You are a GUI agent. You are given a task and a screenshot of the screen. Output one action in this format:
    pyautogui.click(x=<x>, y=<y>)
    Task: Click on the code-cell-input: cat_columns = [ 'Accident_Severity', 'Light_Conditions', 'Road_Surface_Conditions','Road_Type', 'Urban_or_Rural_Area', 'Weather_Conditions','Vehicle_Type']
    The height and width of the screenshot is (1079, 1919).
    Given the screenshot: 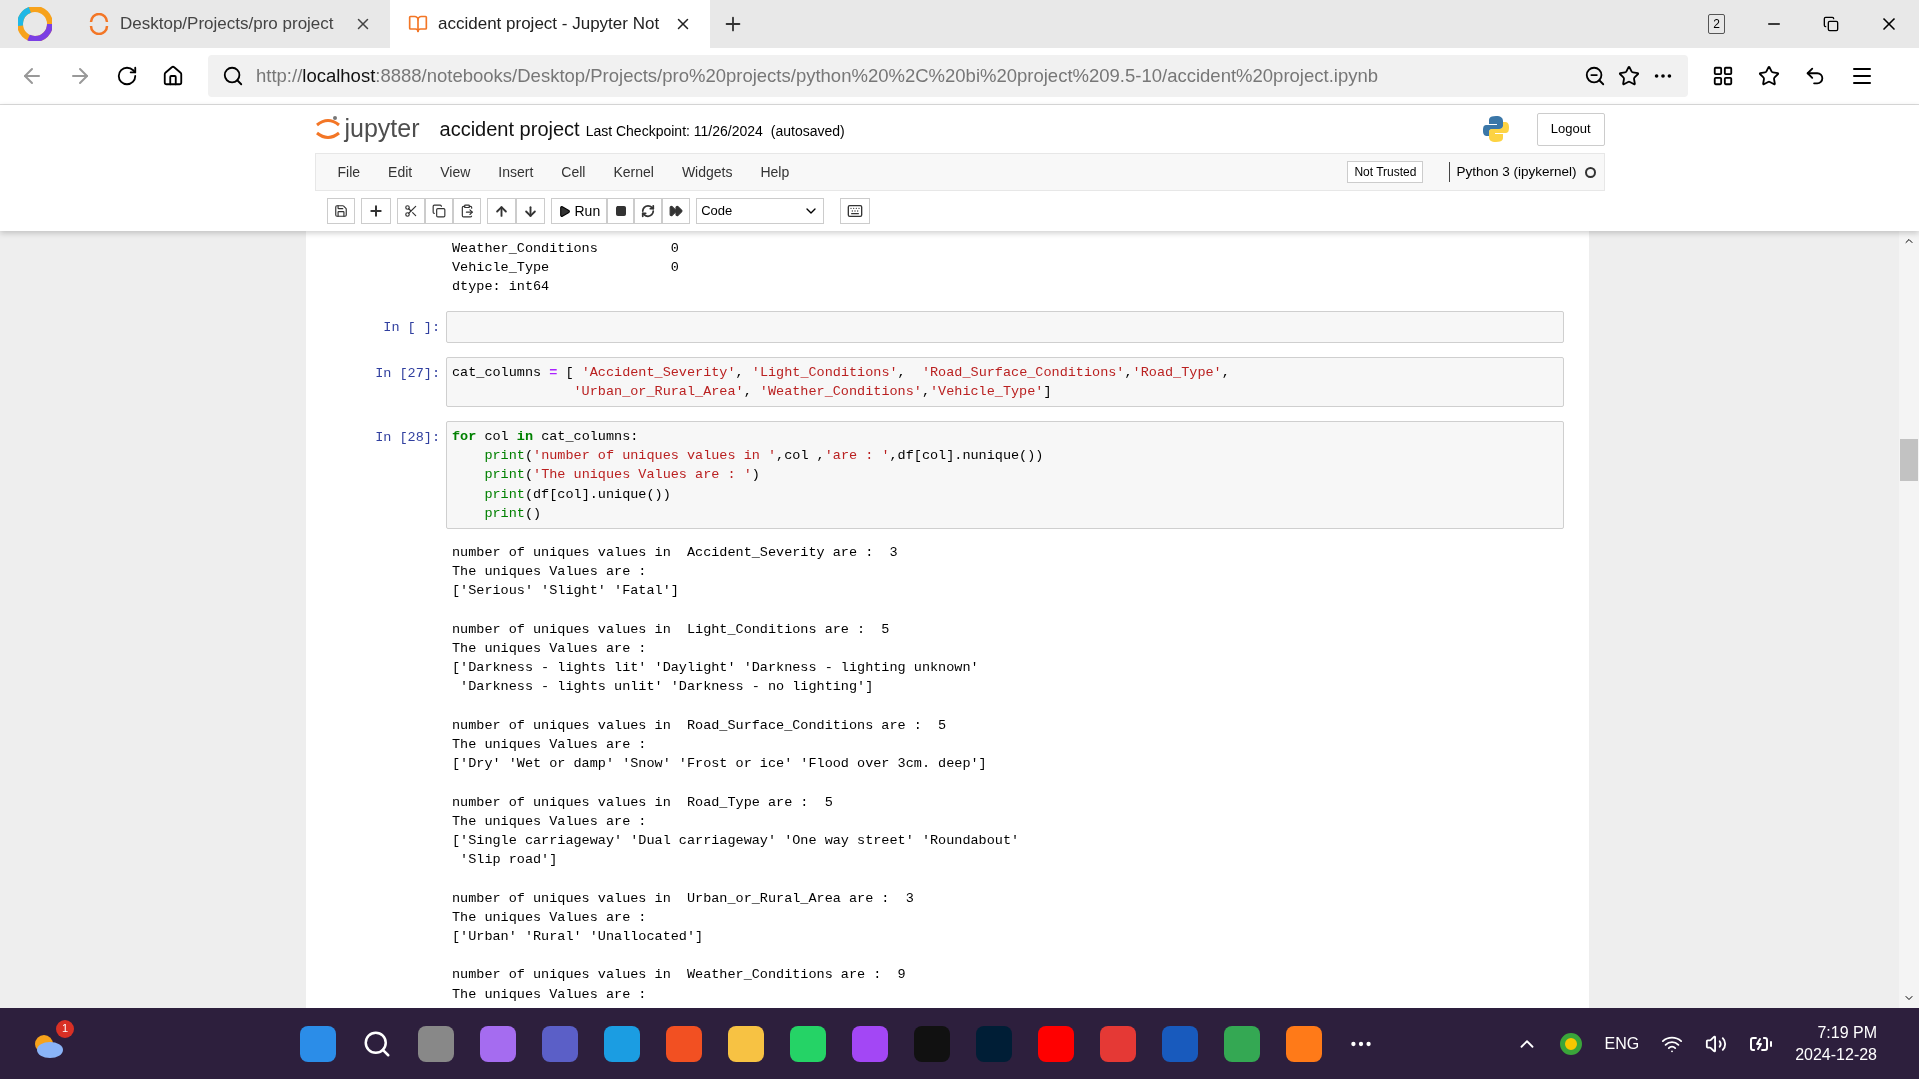 What is the action you would take?
    pyautogui.click(x=1005, y=381)
    